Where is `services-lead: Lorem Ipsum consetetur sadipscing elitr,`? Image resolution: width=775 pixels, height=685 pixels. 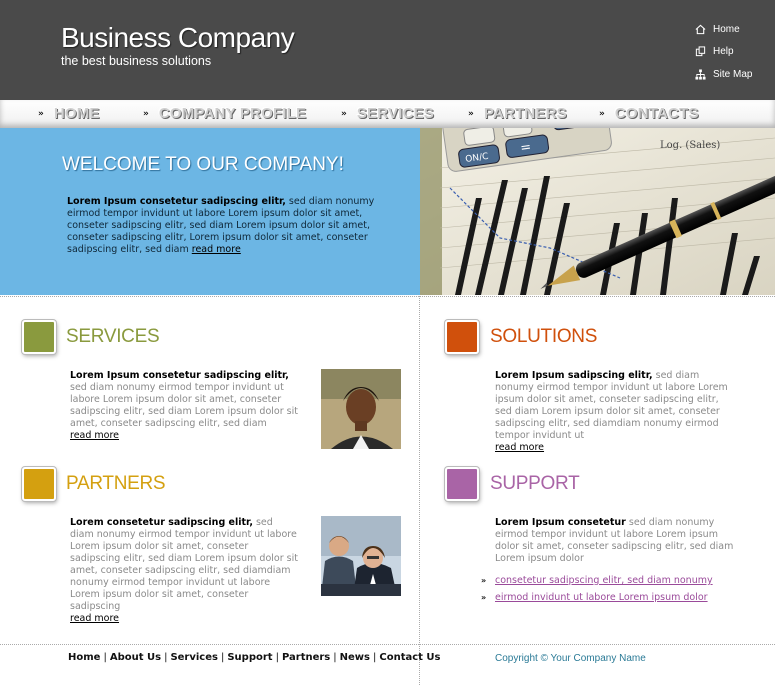 services-lead: Lorem Ipsum consetetur sadipscing elitr, is located at coordinates (179, 375).